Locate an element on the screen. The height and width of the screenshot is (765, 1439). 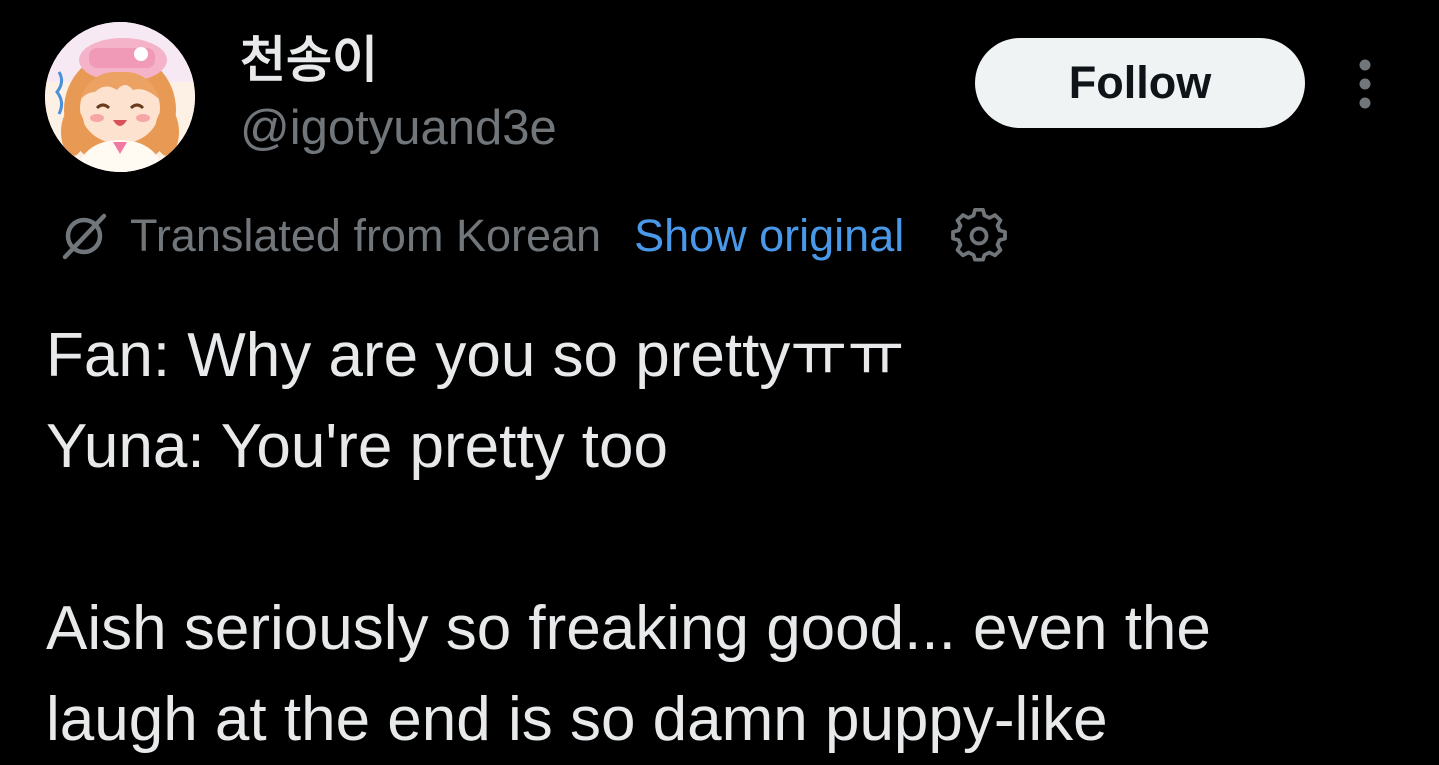
tweet-line is located at coordinates (736, 537).